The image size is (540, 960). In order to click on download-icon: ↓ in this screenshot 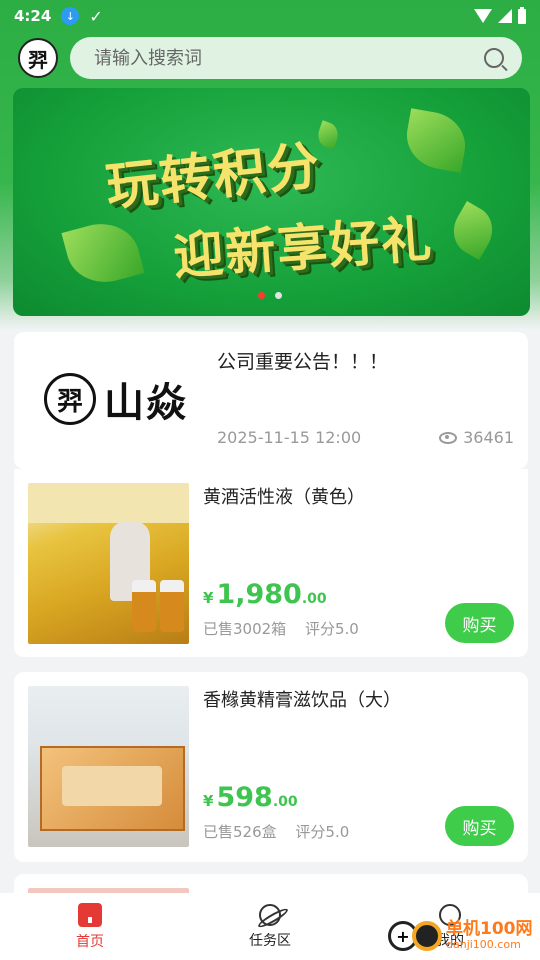, I will do `click(70, 16)`.